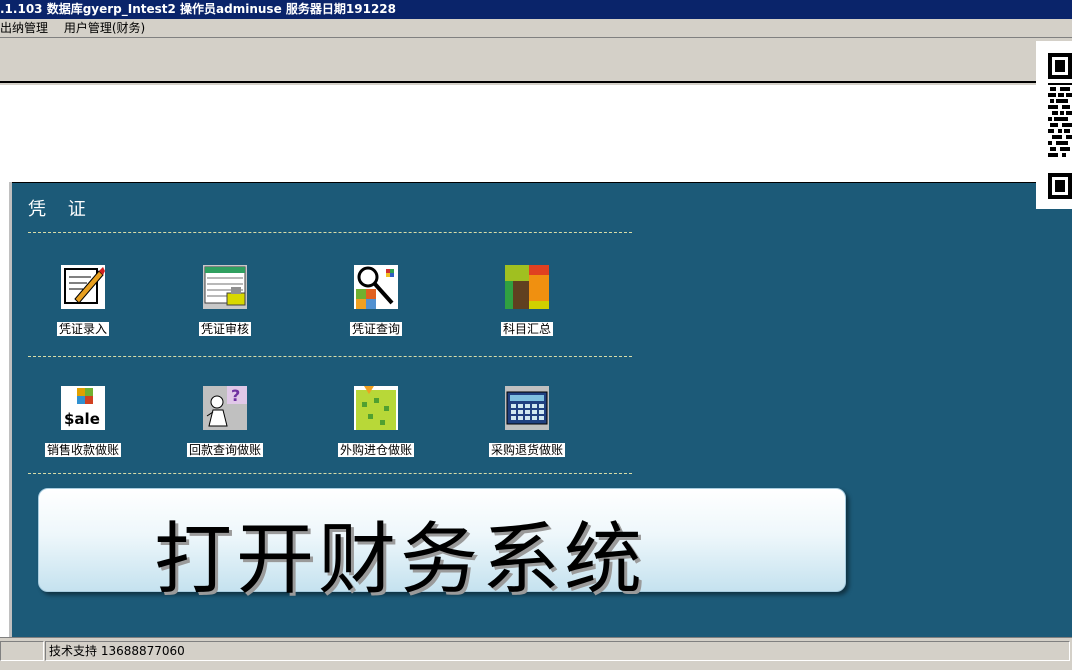  I want to click on header-area, so click(536, 133).